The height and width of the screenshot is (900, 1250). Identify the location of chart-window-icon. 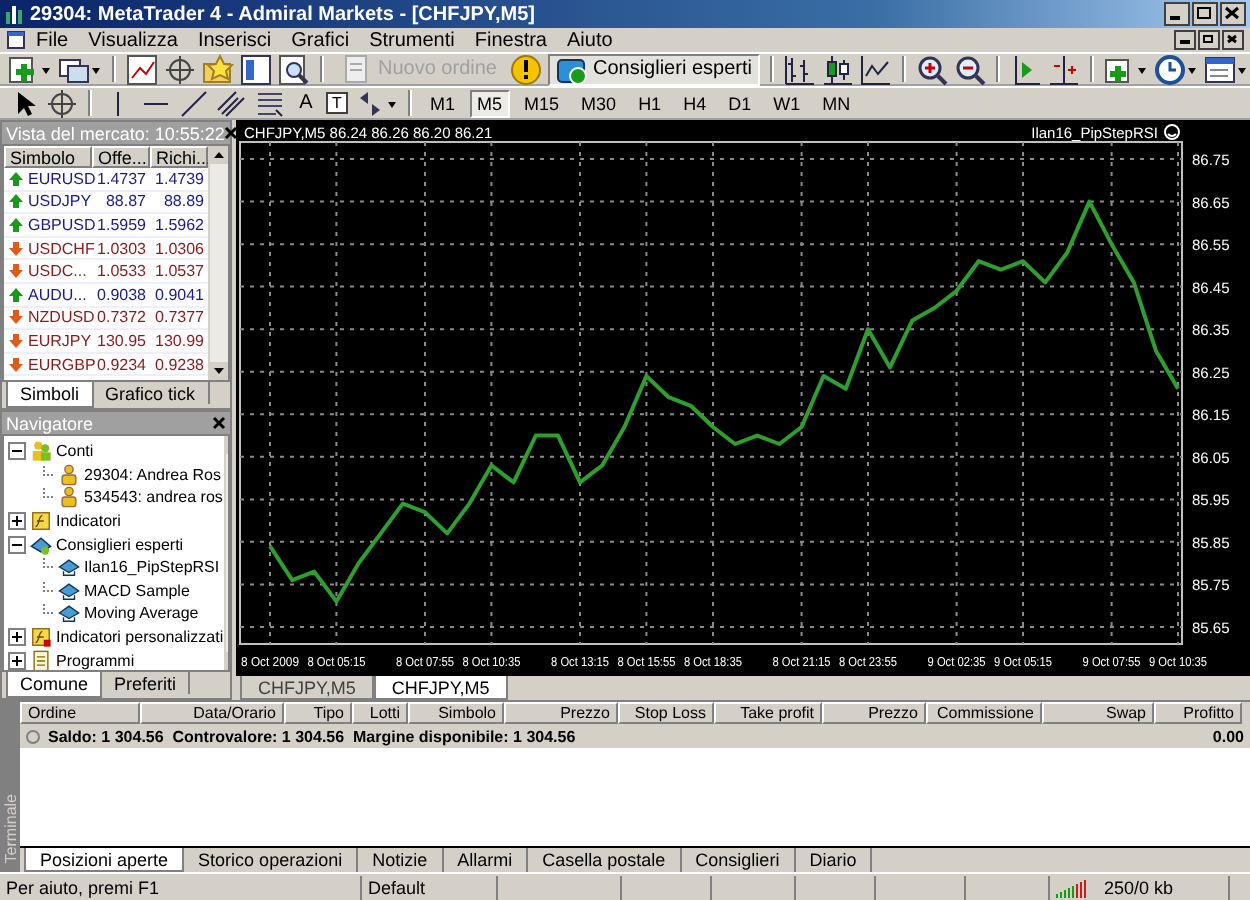
(142, 69).